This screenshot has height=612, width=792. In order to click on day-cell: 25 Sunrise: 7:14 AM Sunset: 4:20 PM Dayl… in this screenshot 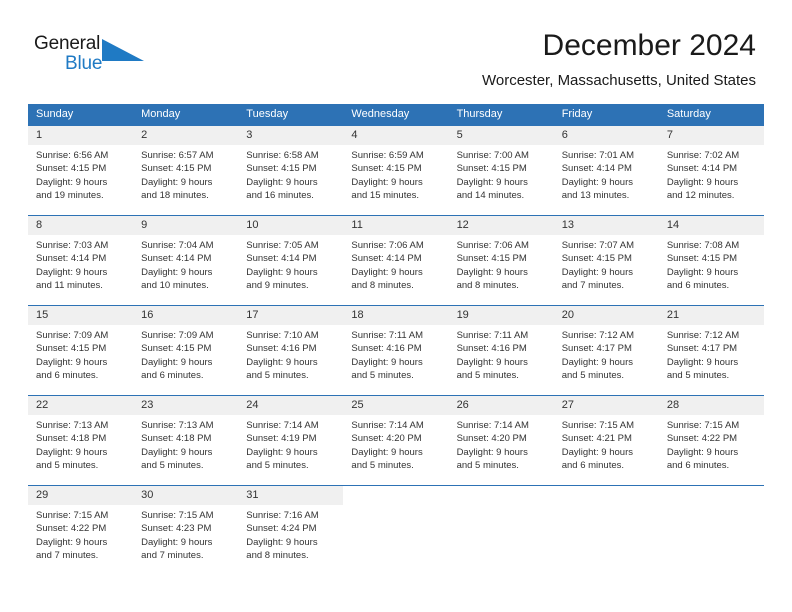, I will do `click(396, 440)`.